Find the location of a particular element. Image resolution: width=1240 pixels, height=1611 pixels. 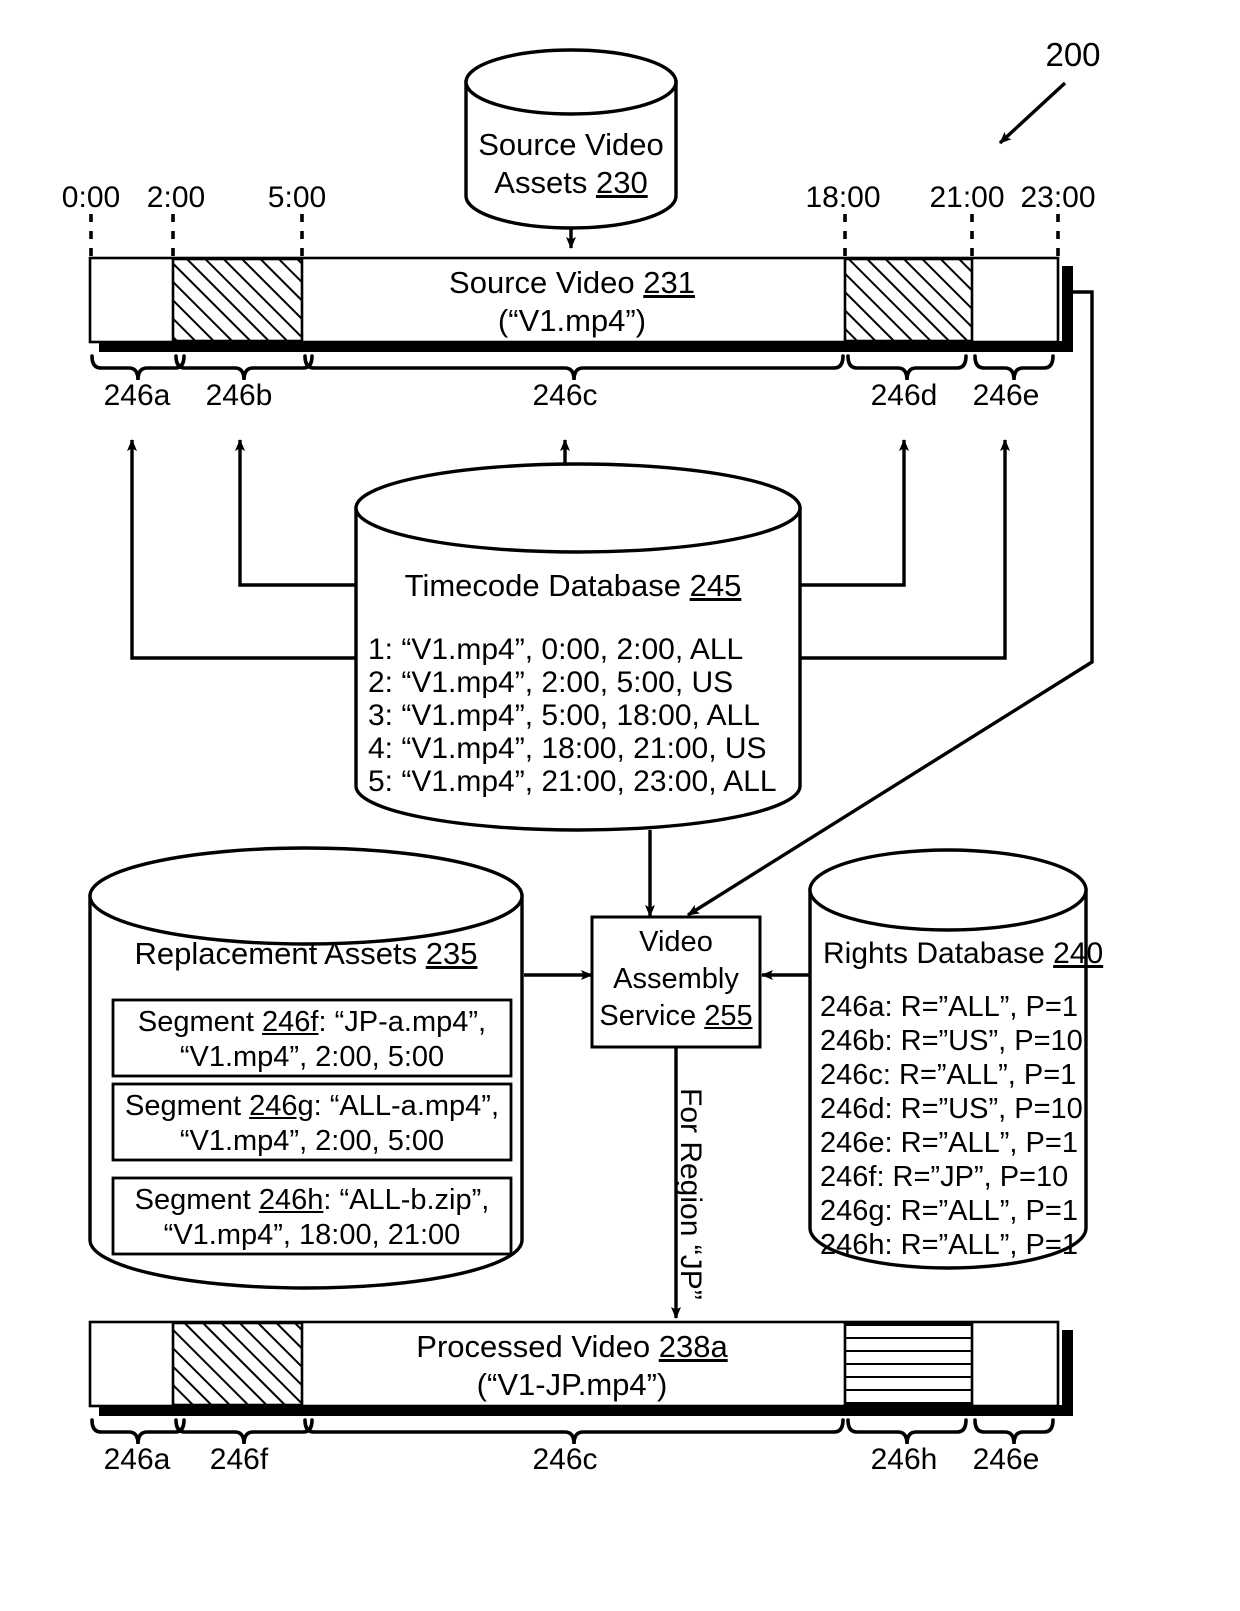

replacement-assets-title-text: Replacement Assets is located at coordinates (276, 953).